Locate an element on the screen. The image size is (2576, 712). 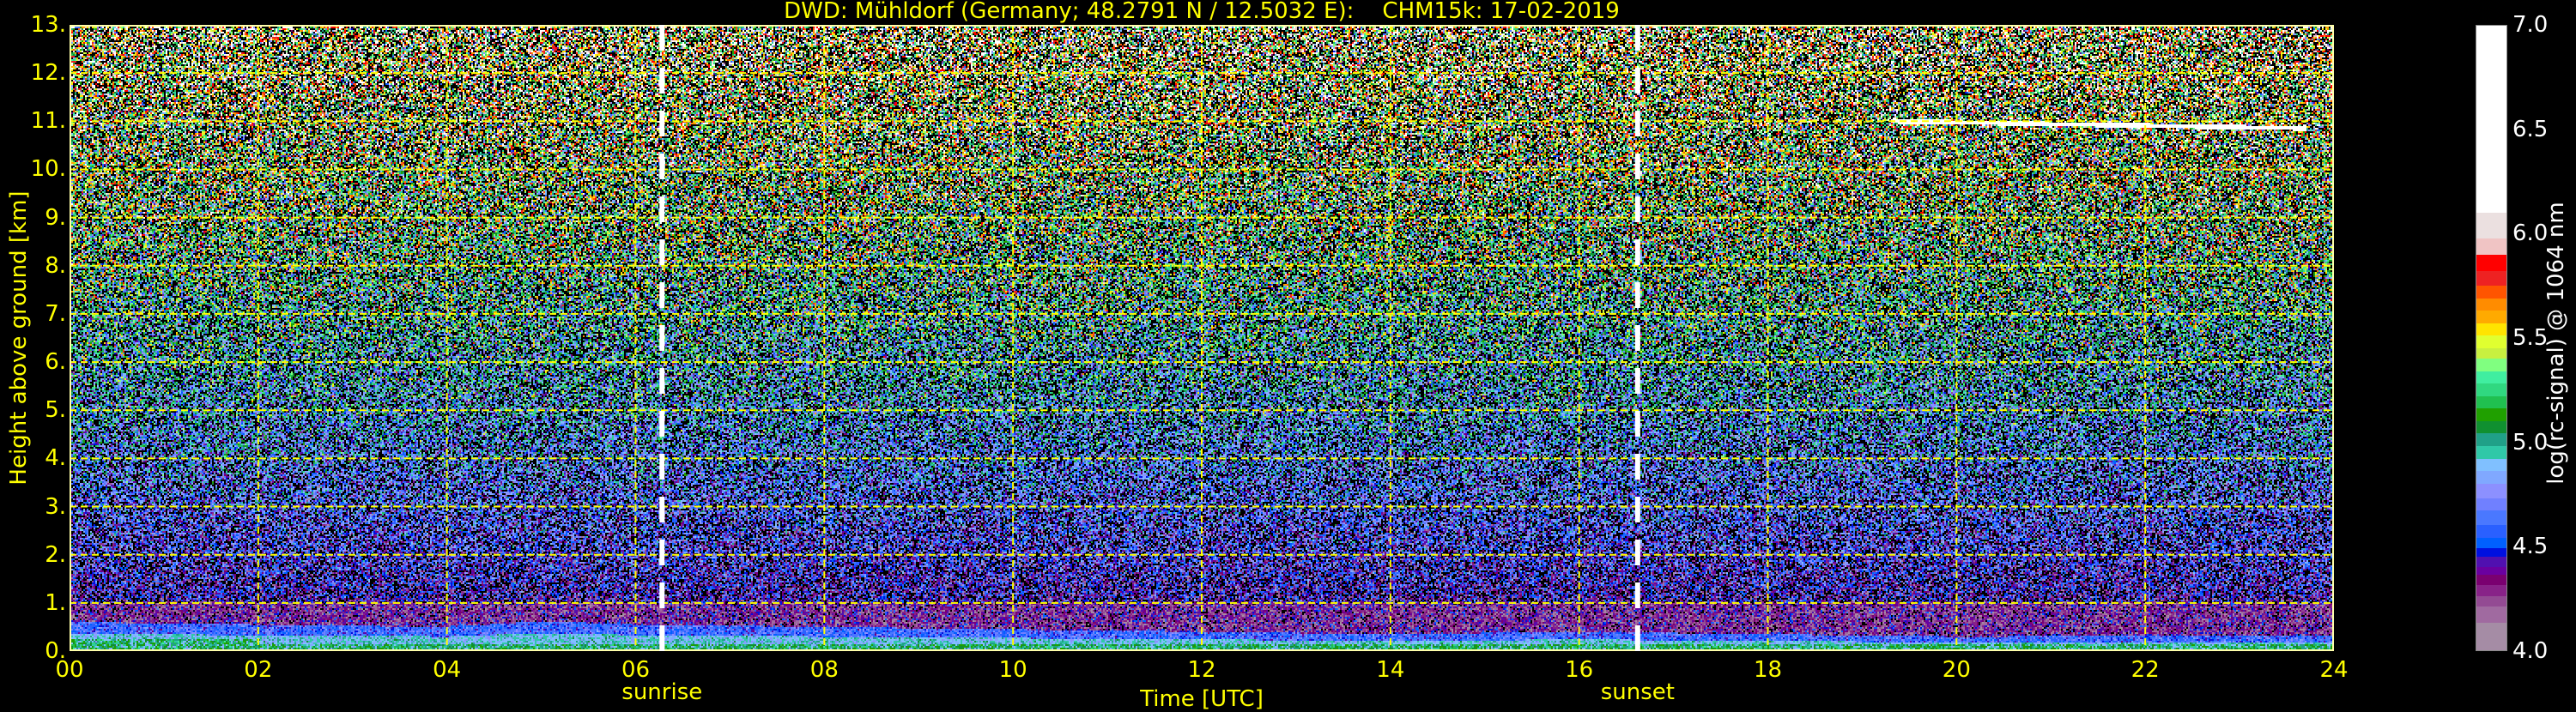
y-tick-label: 13. is located at coordinates (48, 25).